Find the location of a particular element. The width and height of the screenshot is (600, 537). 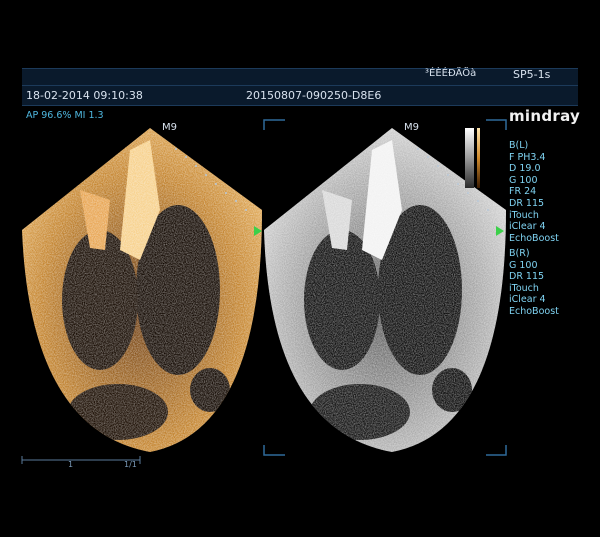

study-id: 20150807-090250-D8E6 is located at coordinates (314, 95).